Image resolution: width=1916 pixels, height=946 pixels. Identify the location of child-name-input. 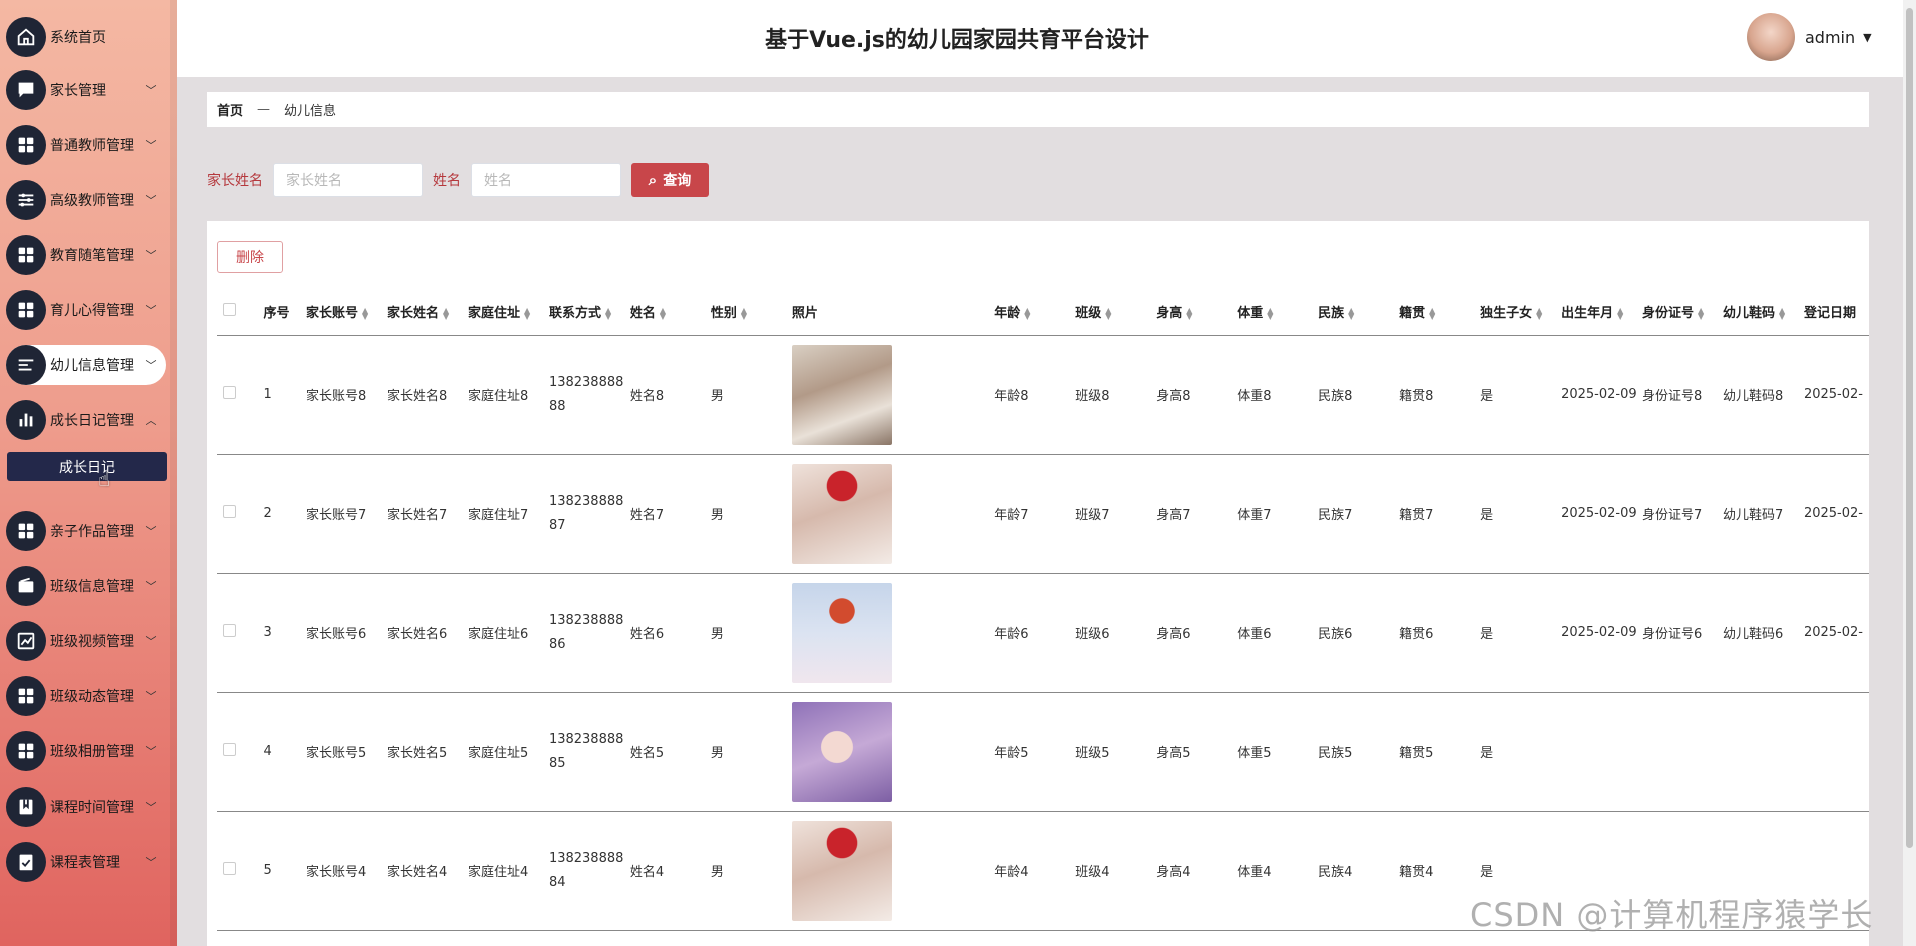
(546, 180).